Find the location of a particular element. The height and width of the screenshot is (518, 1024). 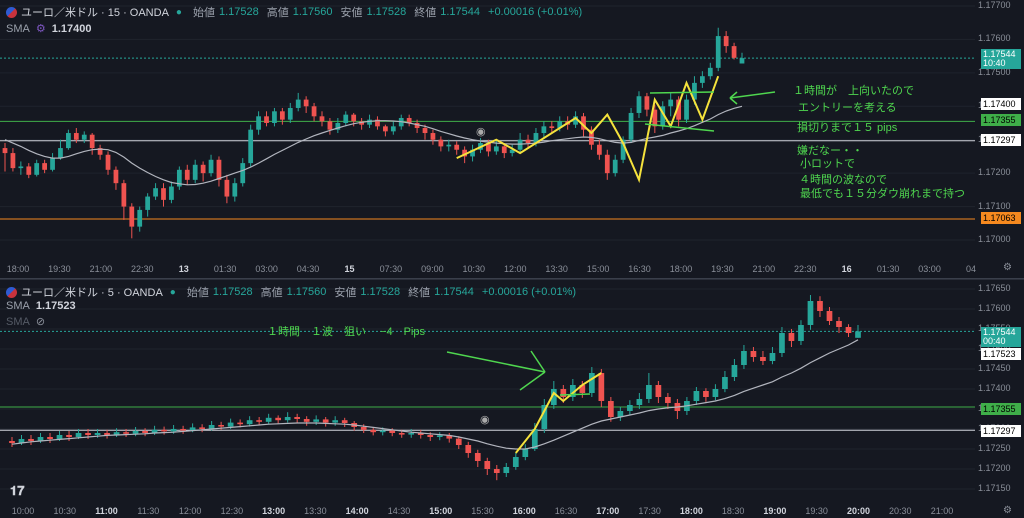

change-value: +0.00016 (+0.01%) is located at coordinates (529, 292).